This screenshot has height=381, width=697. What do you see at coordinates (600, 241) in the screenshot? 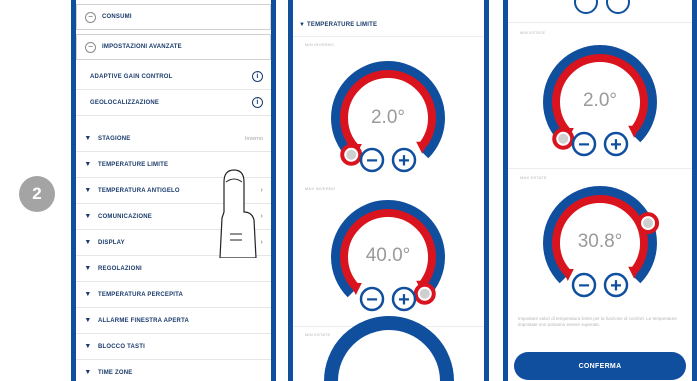
I see `dial-max-estate-value: 30.8°` at bounding box center [600, 241].